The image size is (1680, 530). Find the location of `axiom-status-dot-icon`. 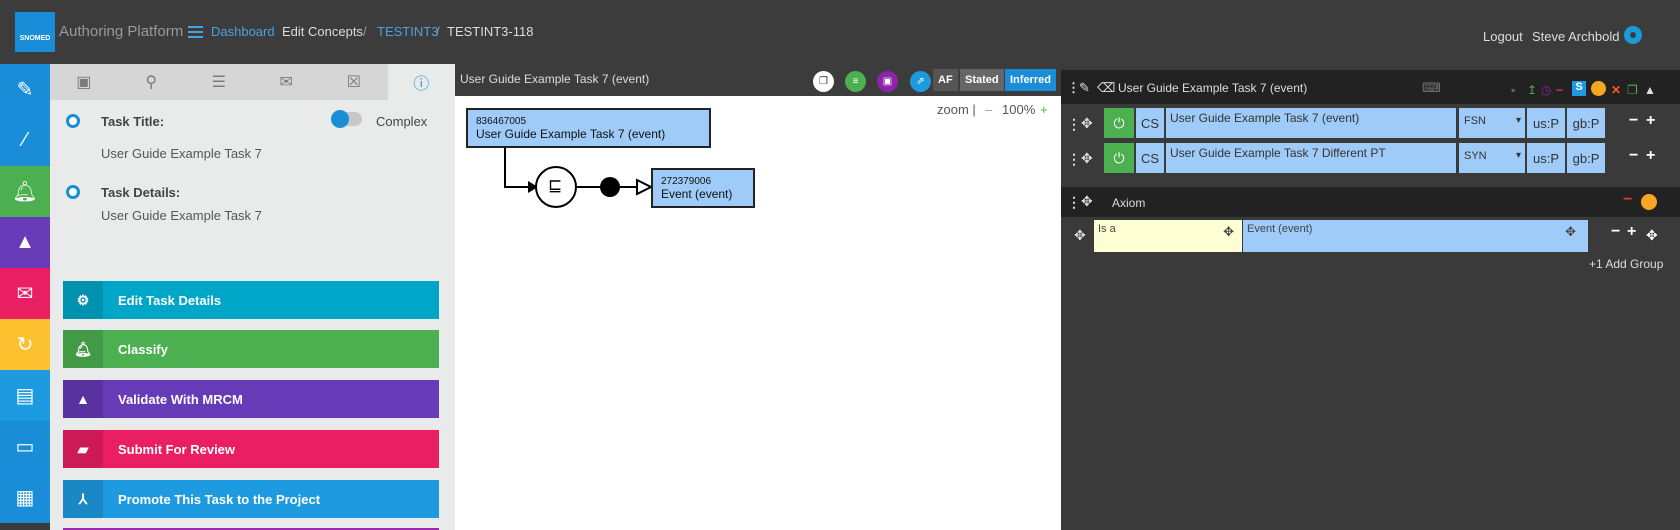

axiom-status-dot-icon is located at coordinates (1649, 202).